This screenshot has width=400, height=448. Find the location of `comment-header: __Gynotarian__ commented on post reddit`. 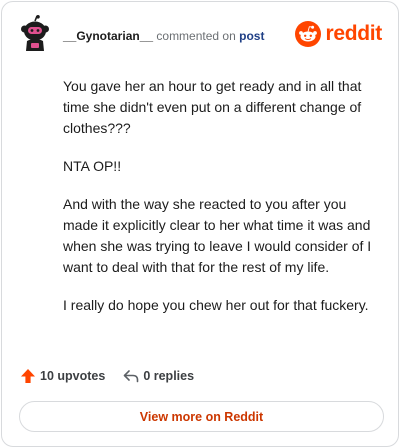

comment-header: __Gynotarian__ commented on post reddit is located at coordinates (200, 35).